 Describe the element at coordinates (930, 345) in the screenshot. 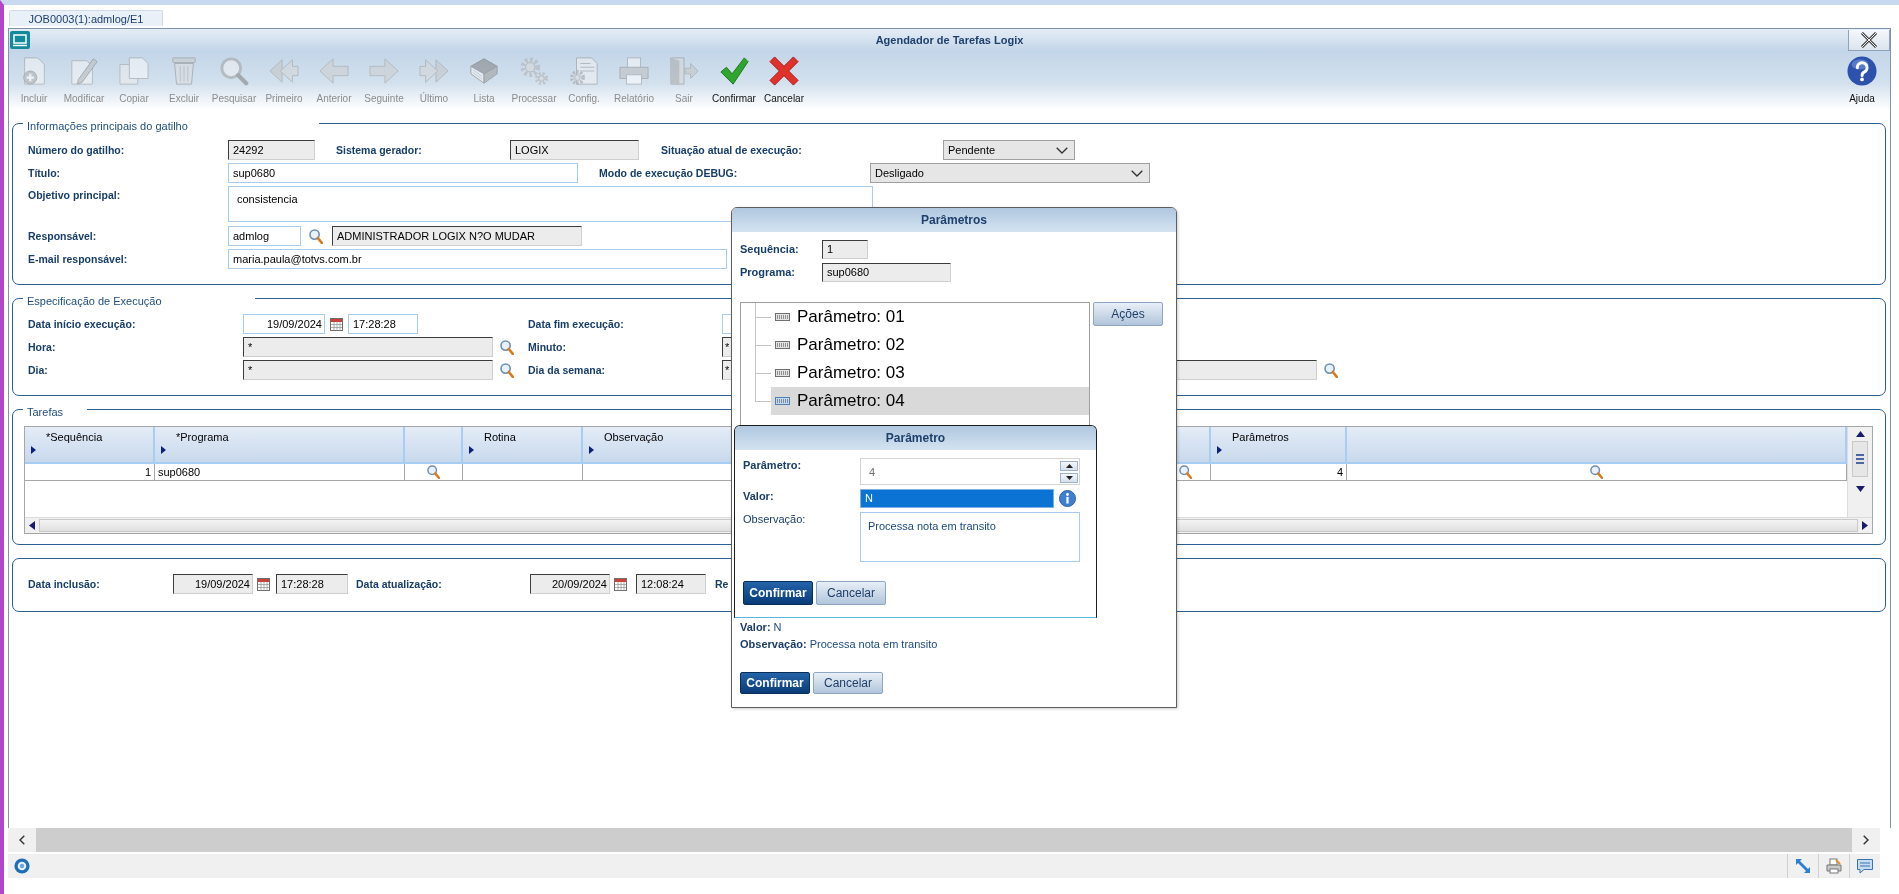

I see `tree-item: Parâmetro: 02` at that location.